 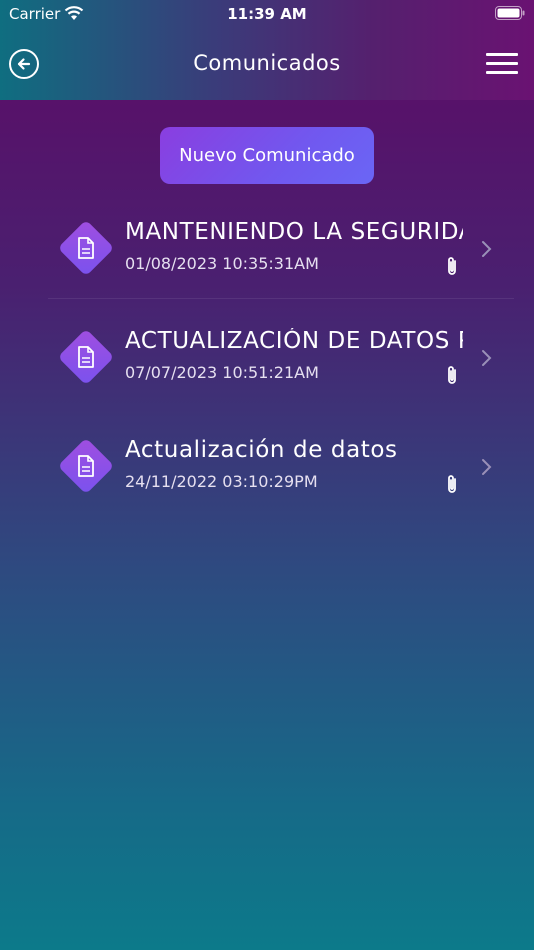 I want to click on new-announcement-button: Nuevo Comunicado, so click(x=267, y=155).